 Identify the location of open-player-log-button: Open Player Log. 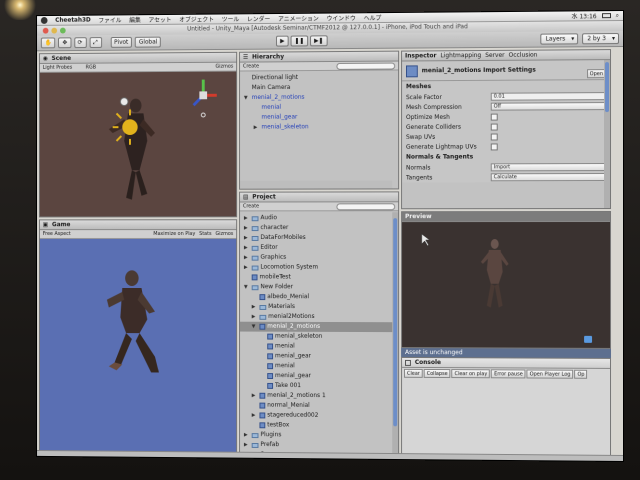
(550, 373).